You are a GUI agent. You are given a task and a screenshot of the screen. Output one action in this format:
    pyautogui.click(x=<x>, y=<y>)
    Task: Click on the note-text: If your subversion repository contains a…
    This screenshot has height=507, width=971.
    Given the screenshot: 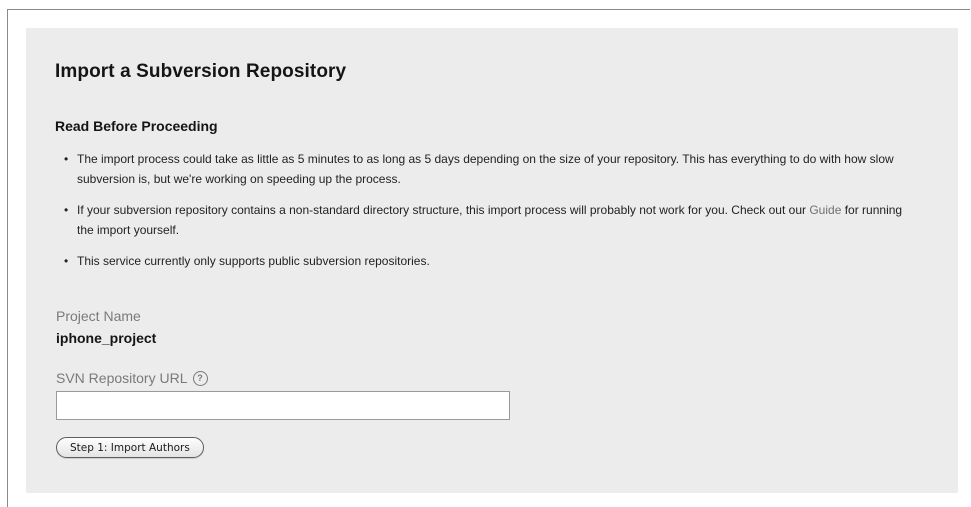 What is the action you would take?
    pyautogui.click(x=441, y=210)
    